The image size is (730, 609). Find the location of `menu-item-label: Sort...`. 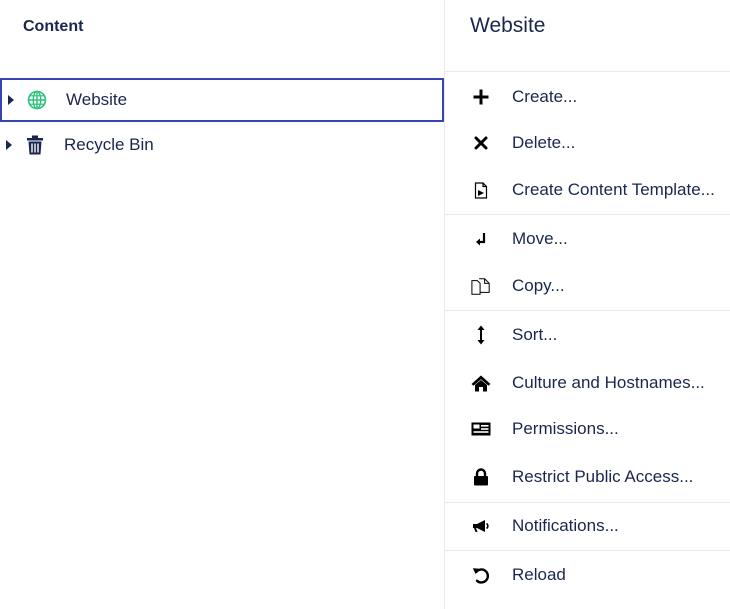

menu-item-label: Sort... is located at coordinates (535, 334).